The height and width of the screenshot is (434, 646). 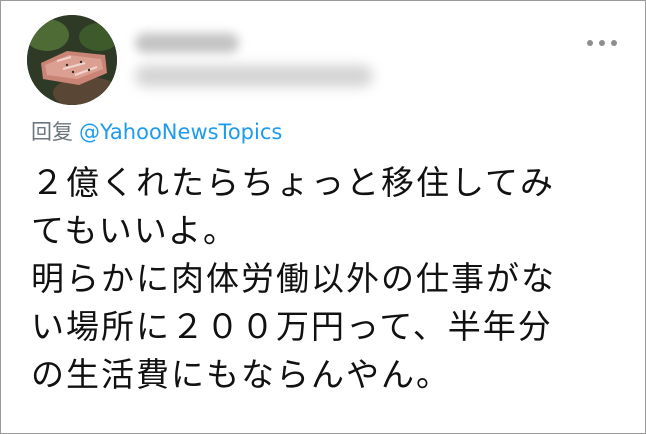 I want to click on reply-context: 回复 @YahooNewsTopics, so click(x=156, y=132).